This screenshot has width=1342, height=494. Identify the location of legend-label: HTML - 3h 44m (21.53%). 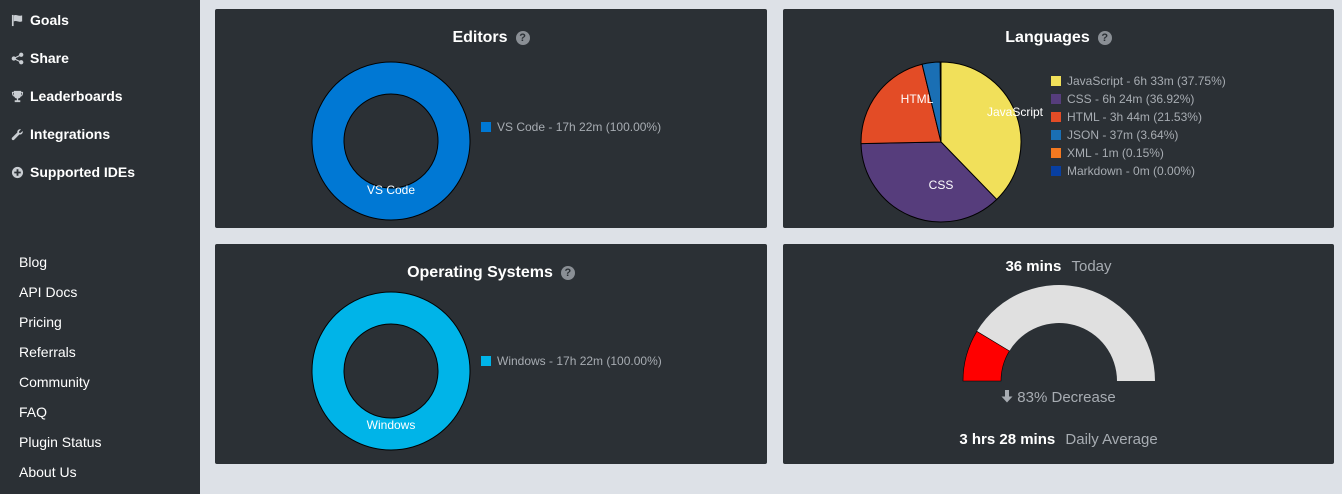
(1134, 117).